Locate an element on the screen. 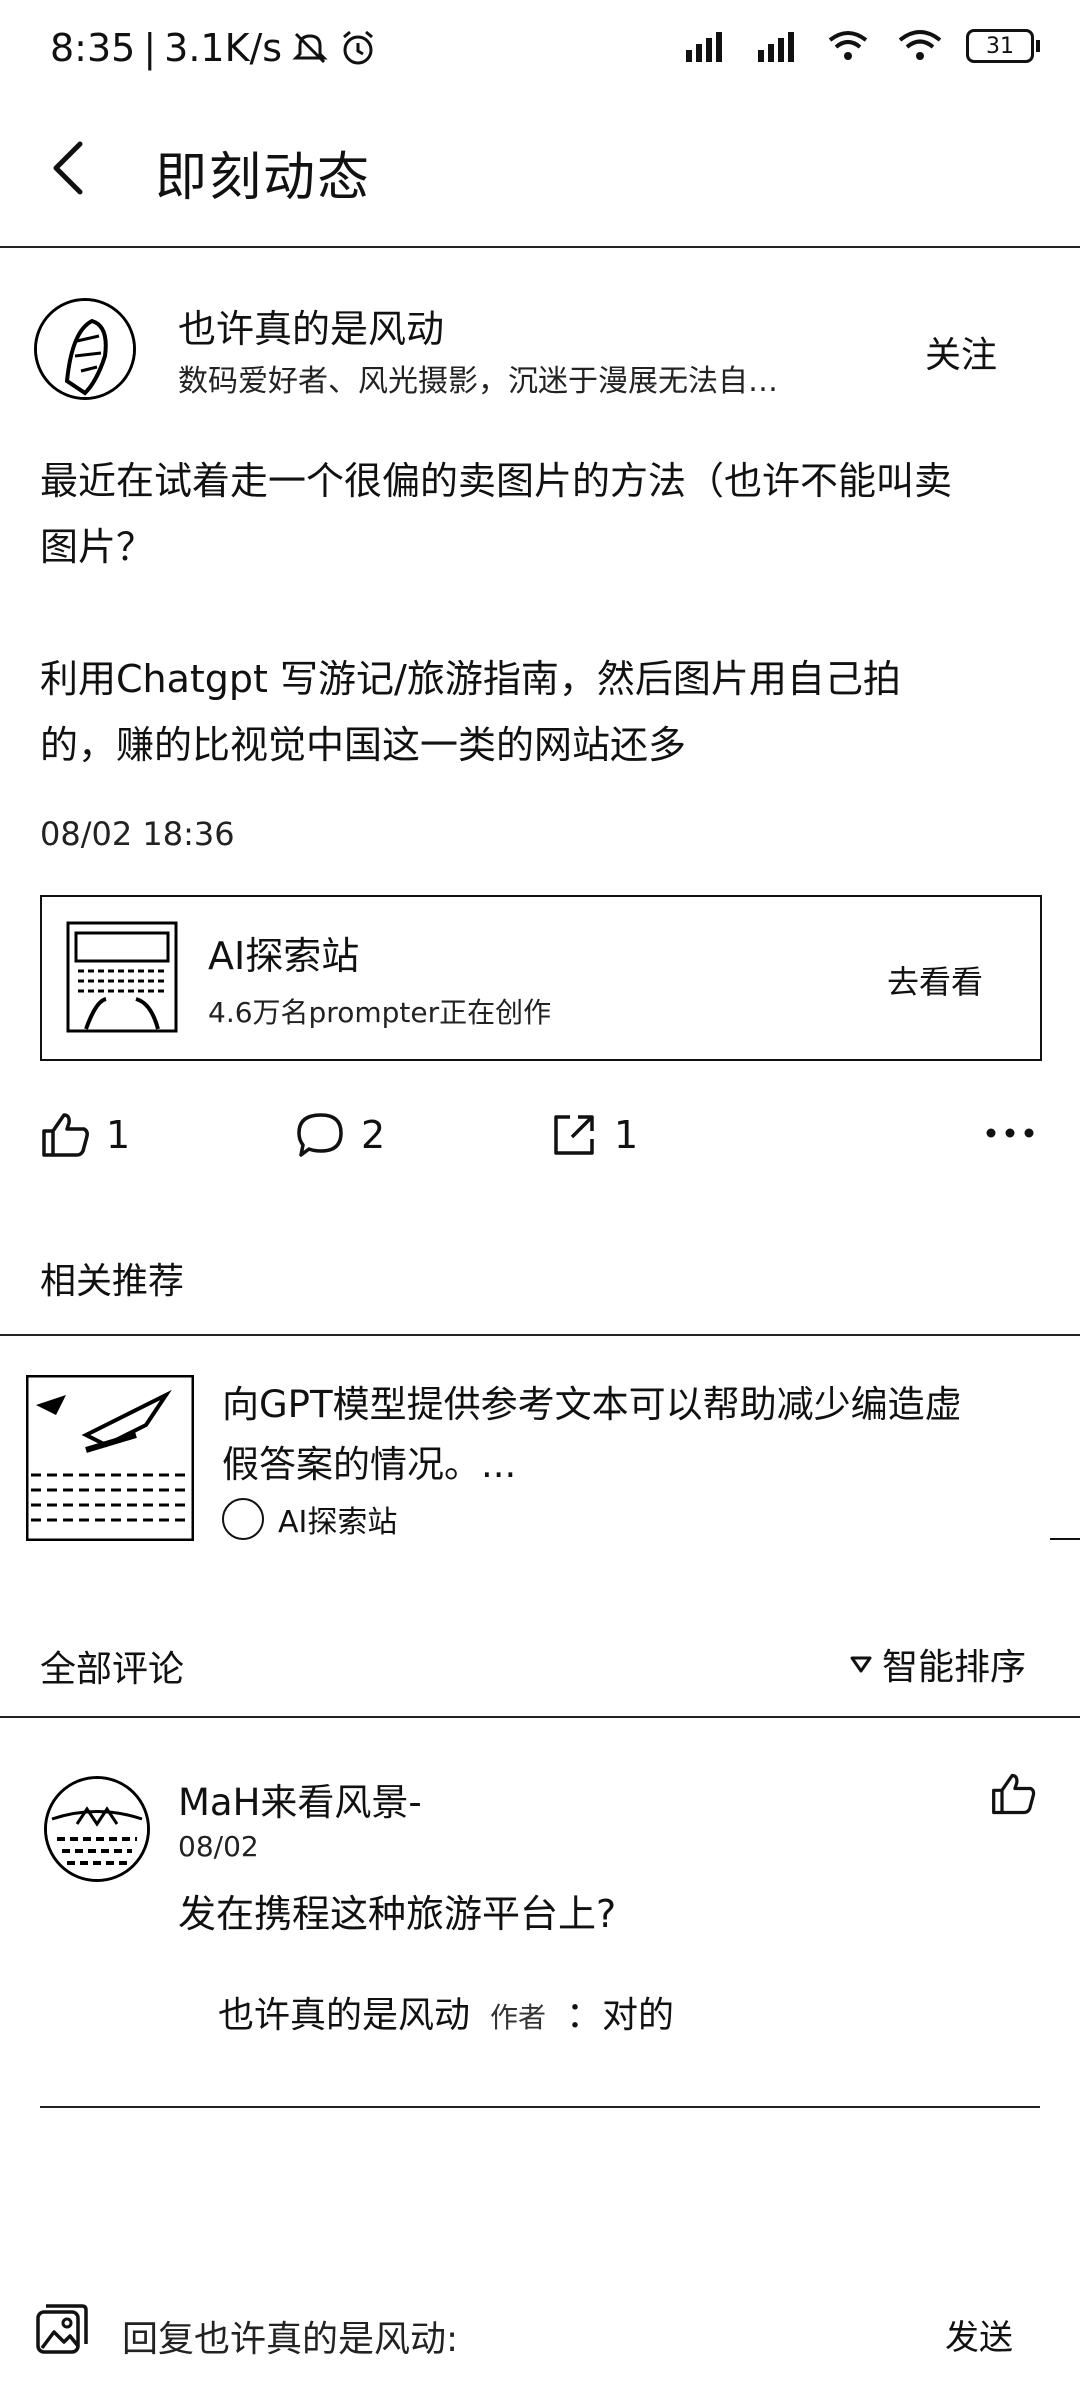 The width and height of the screenshot is (1080, 2400). alarm-icon is located at coordinates (358, 47).